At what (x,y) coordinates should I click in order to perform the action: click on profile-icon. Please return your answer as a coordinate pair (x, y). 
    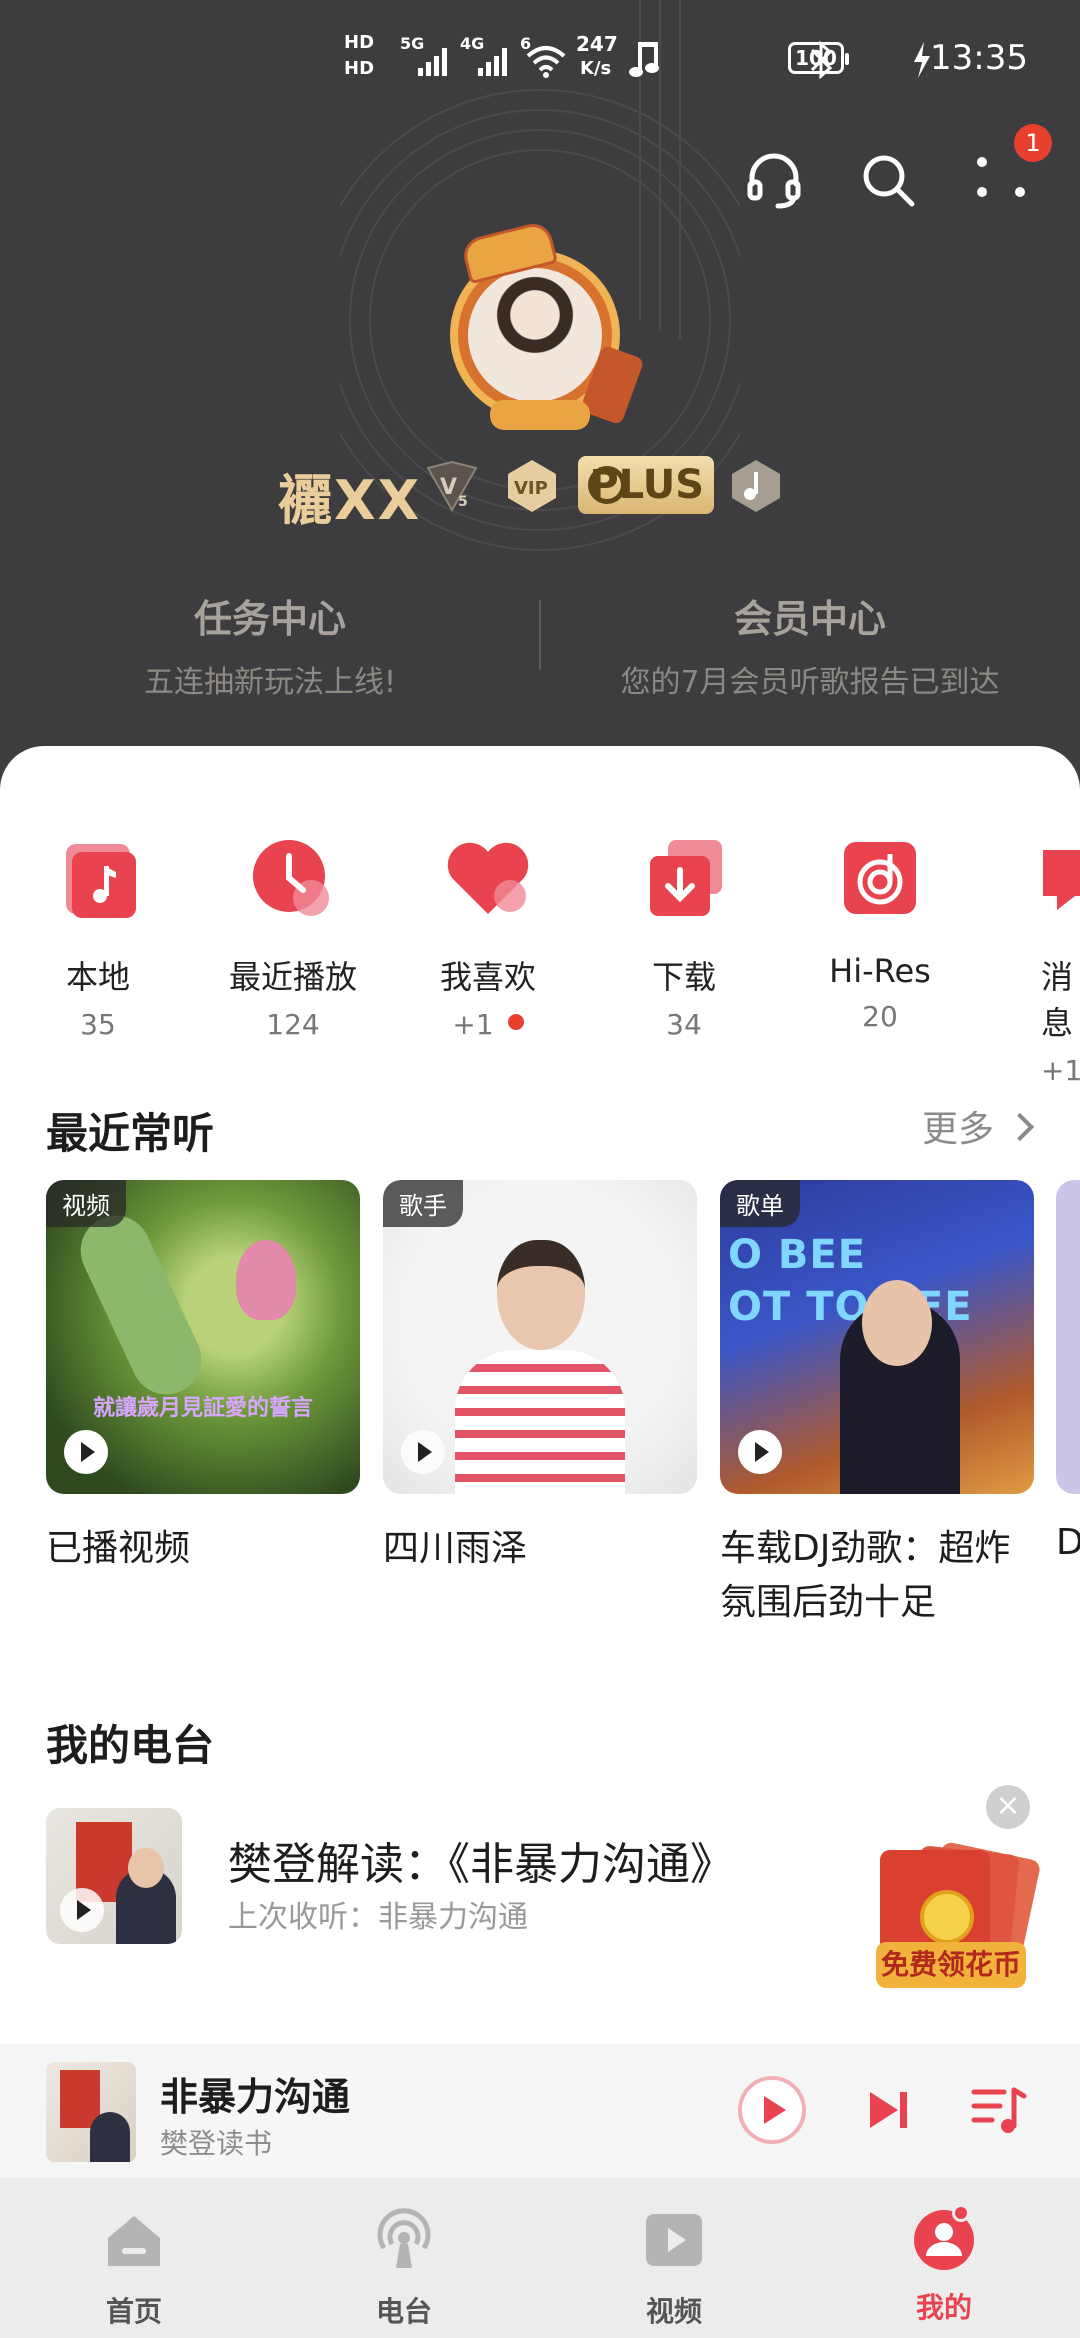
    Looking at the image, I should click on (944, 2238).